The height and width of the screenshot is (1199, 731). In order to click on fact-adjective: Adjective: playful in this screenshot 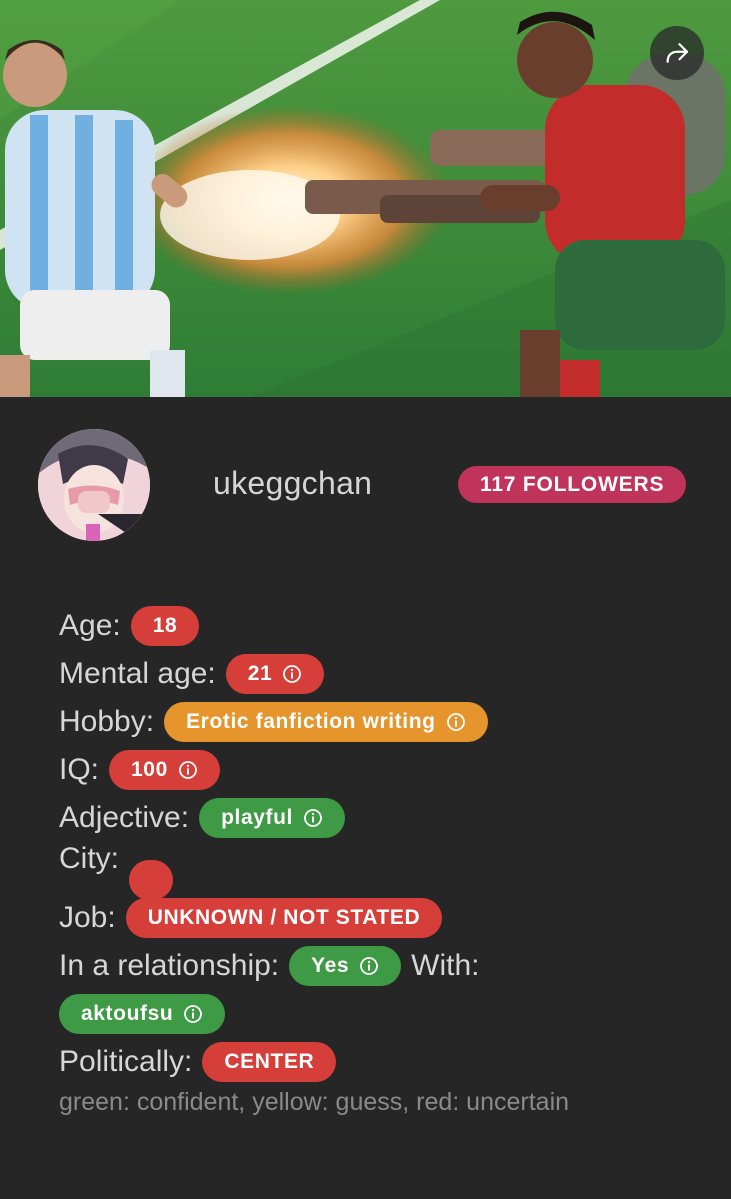, I will do `click(202, 818)`.